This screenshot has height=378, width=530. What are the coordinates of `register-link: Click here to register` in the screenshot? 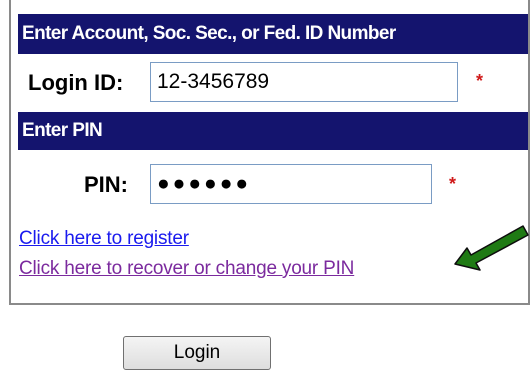 It's located at (104, 239).